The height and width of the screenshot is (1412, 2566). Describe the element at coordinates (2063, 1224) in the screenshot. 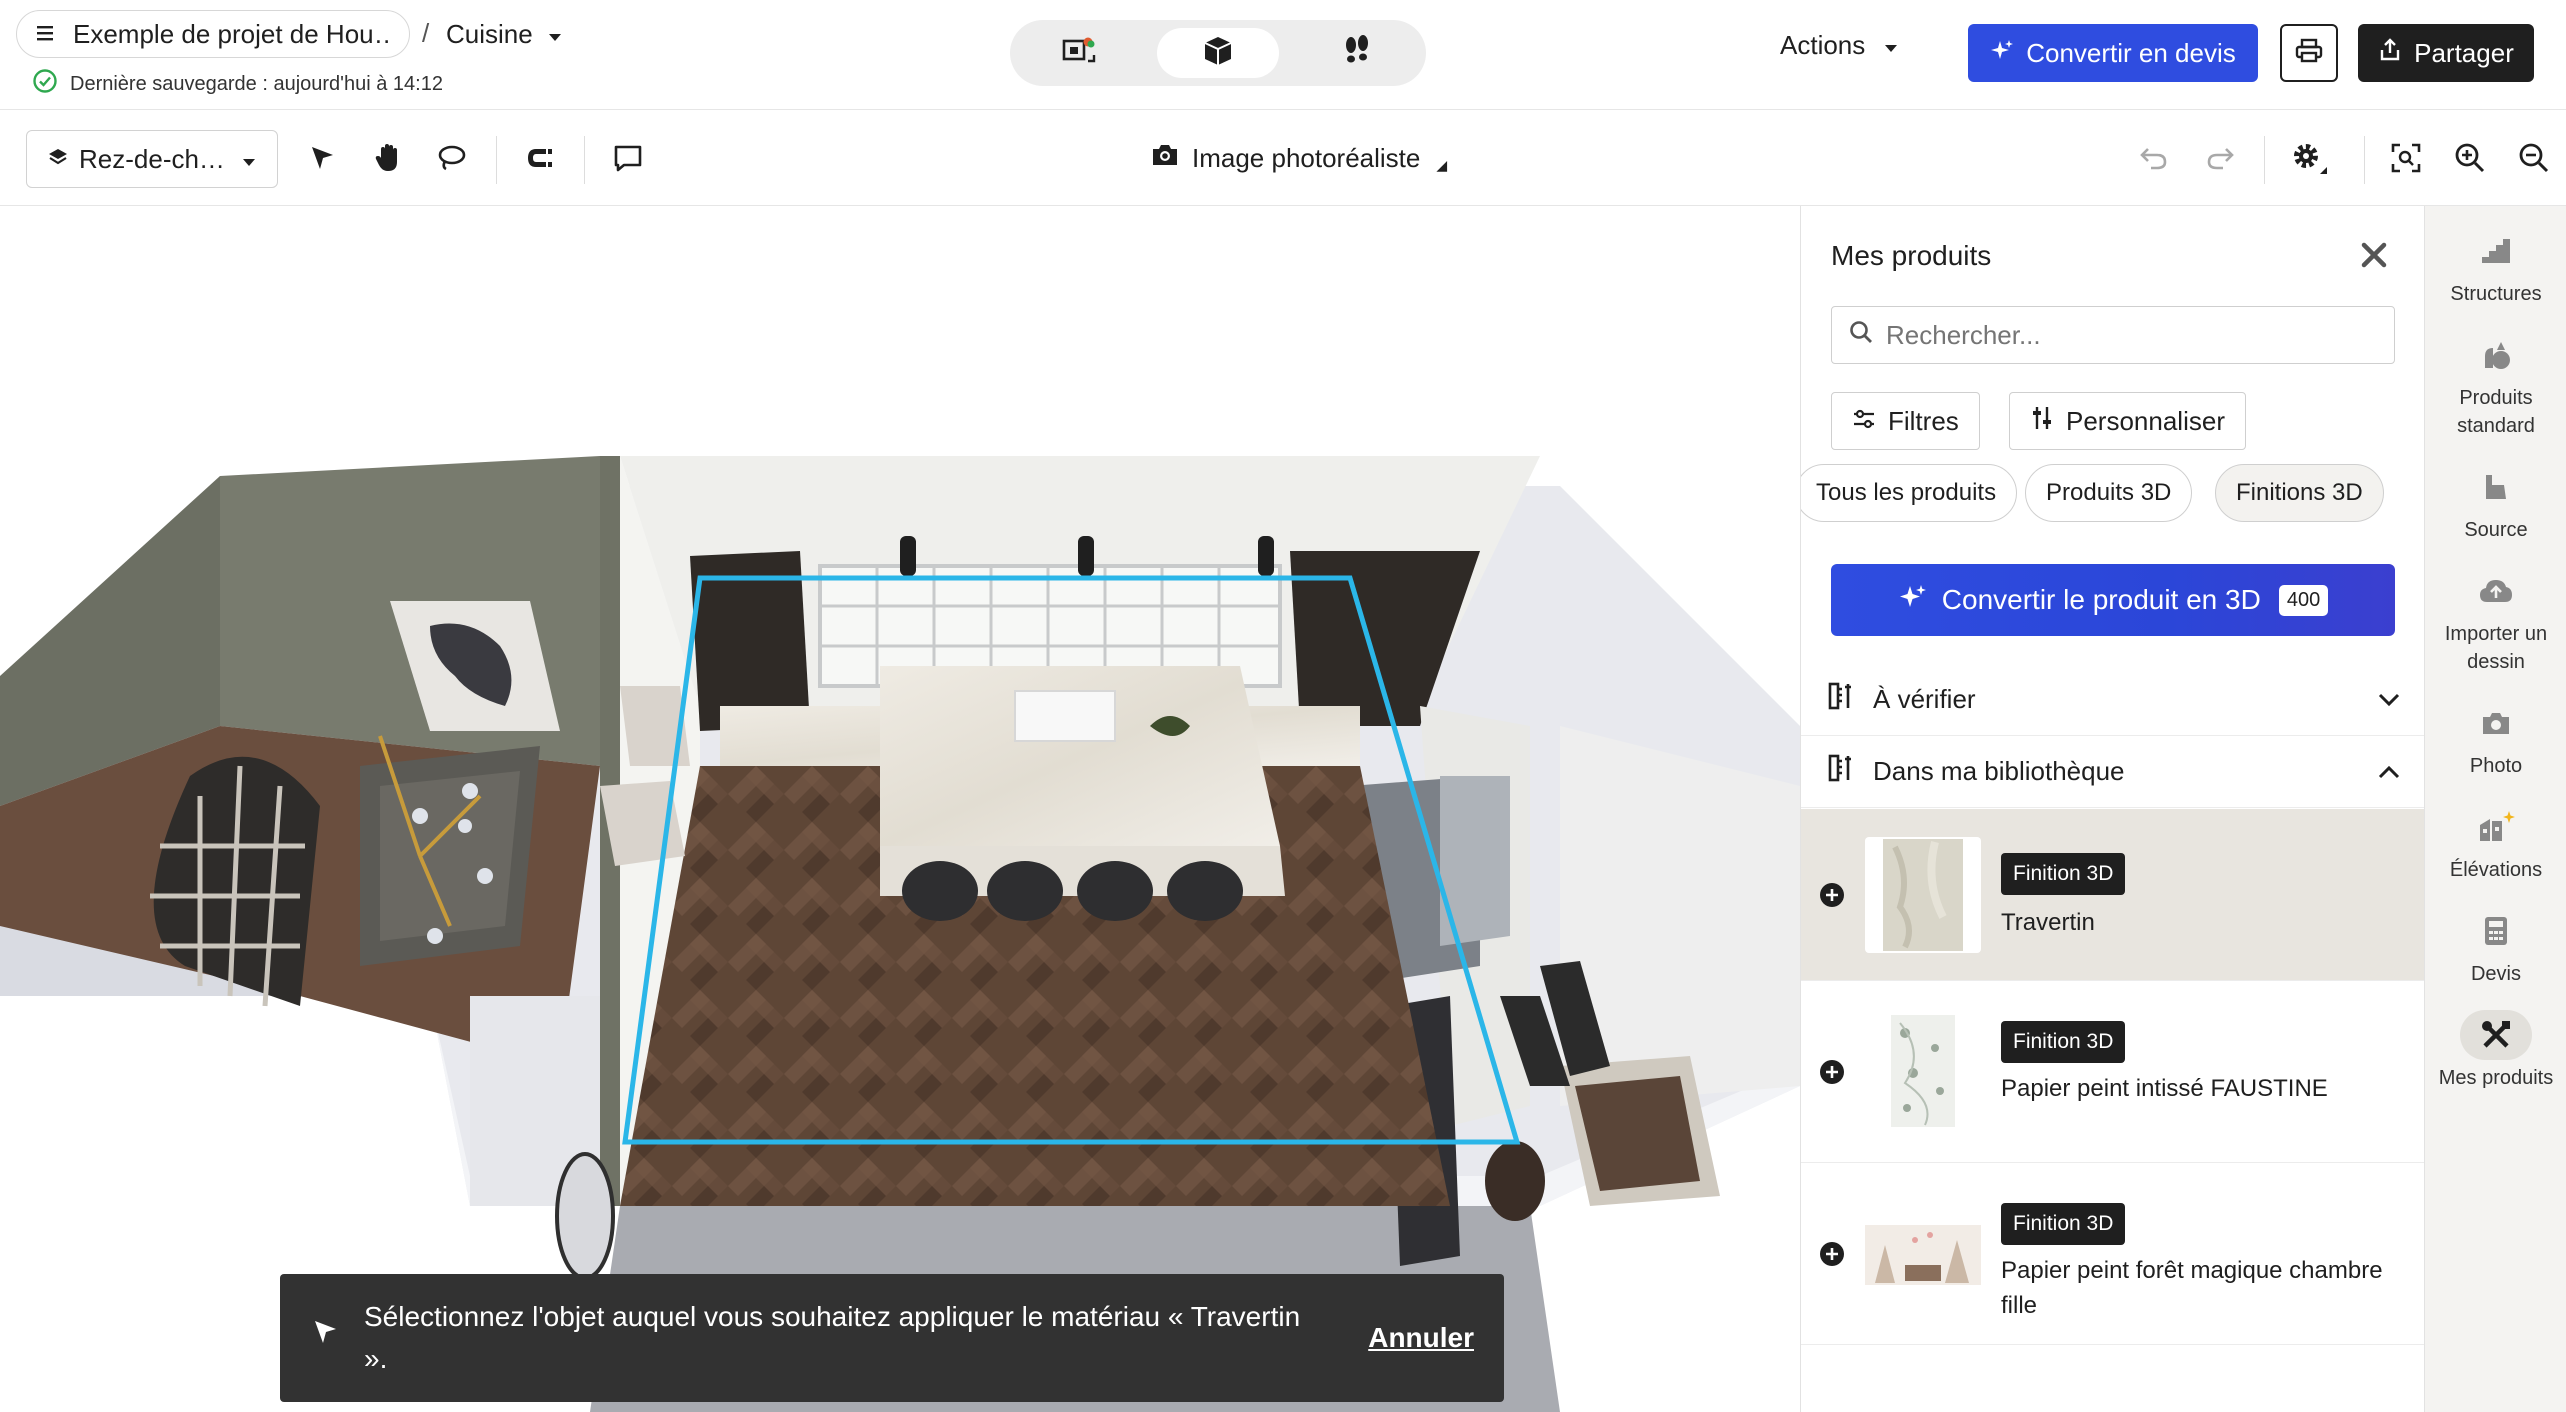

I see `item-type-badge: Finition 3D` at that location.